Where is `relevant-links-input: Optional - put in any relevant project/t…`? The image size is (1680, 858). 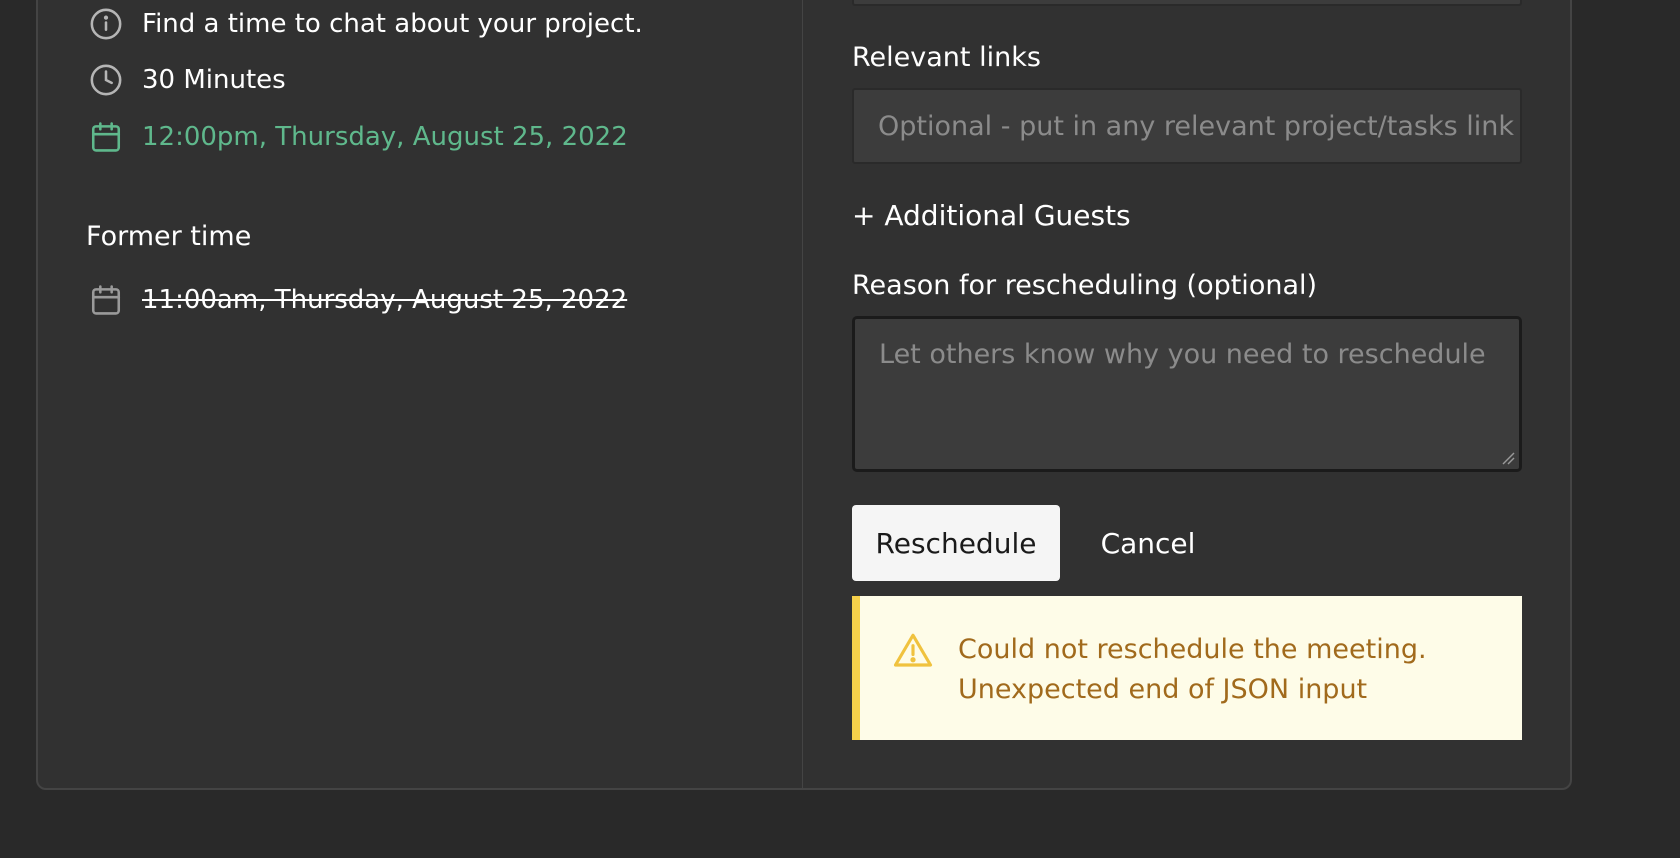 relevant-links-input: Optional - put in any relevant project/t… is located at coordinates (1187, 126).